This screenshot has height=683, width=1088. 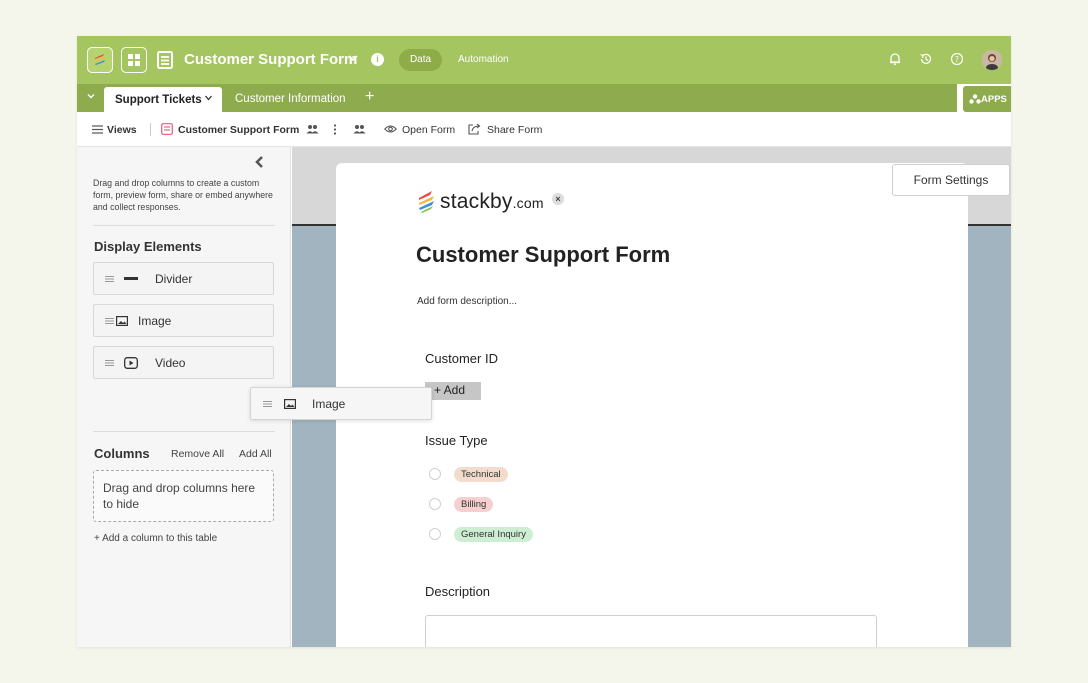 I want to click on add-table-button: +, so click(x=369, y=97).